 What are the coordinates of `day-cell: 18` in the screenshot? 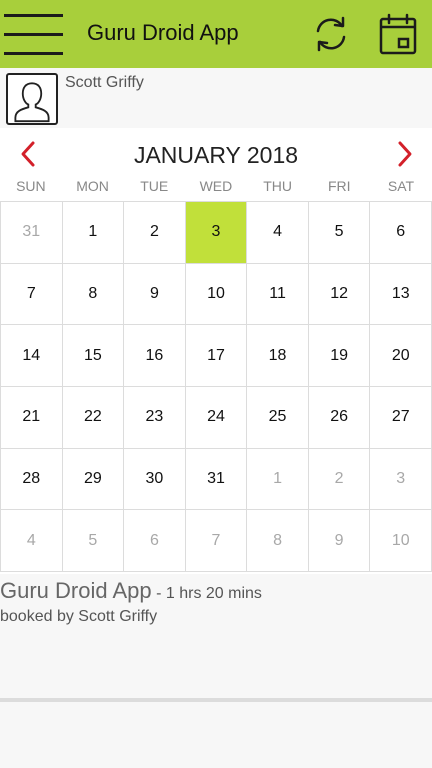 It's located at (278, 356).